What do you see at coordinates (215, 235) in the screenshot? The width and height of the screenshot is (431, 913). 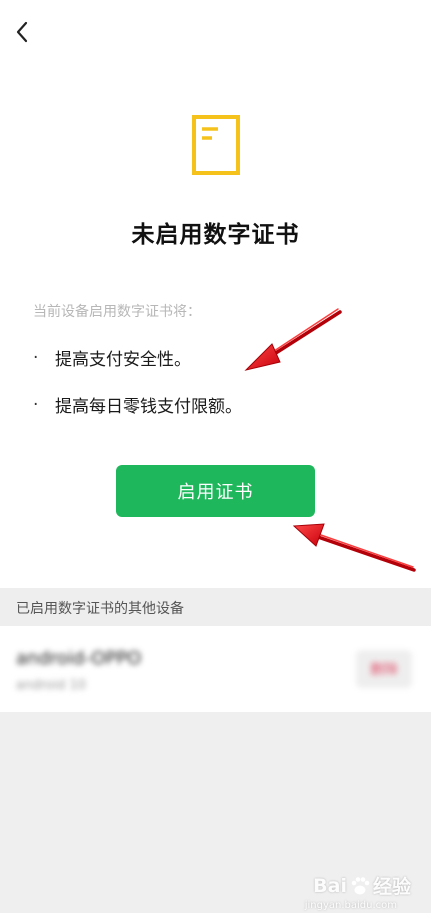 I see `page-title: 未启用数字证书` at bounding box center [215, 235].